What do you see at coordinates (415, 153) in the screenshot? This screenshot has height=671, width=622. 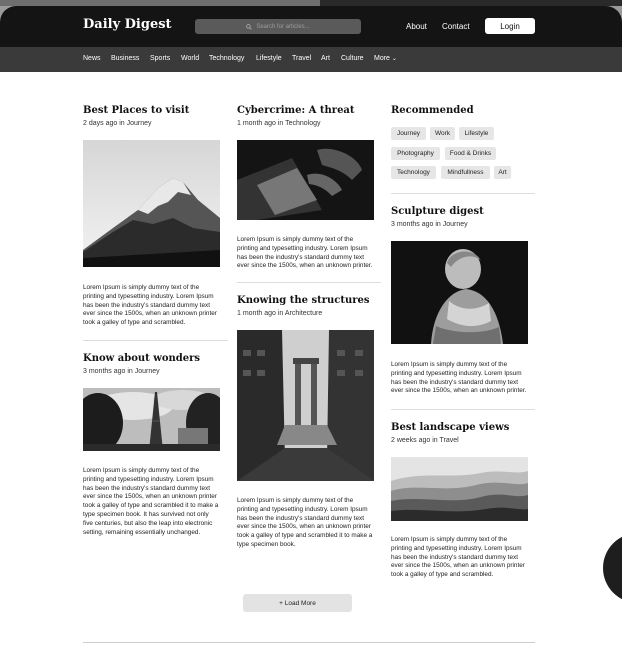 I see `tag-photography: Photography` at bounding box center [415, 153].